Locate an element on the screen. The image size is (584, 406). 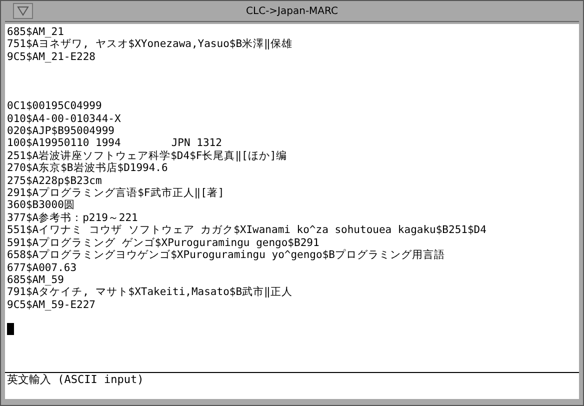
window-title: CLC->Japan-MARC is located at coordinates (292, 11).